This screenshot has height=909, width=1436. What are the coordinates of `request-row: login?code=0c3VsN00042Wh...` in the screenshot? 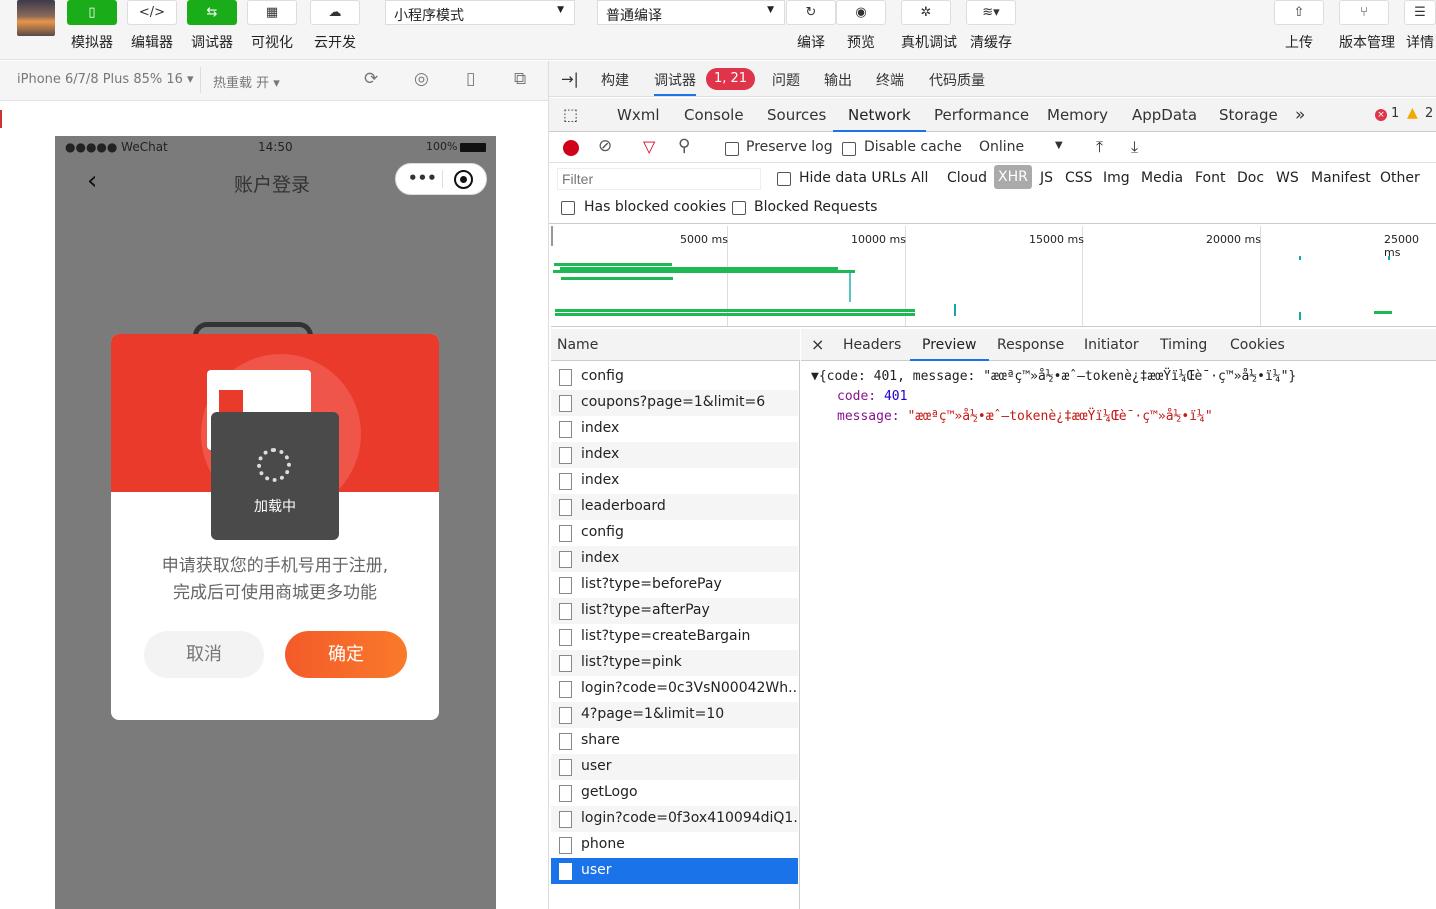 It's located at (674, 689).